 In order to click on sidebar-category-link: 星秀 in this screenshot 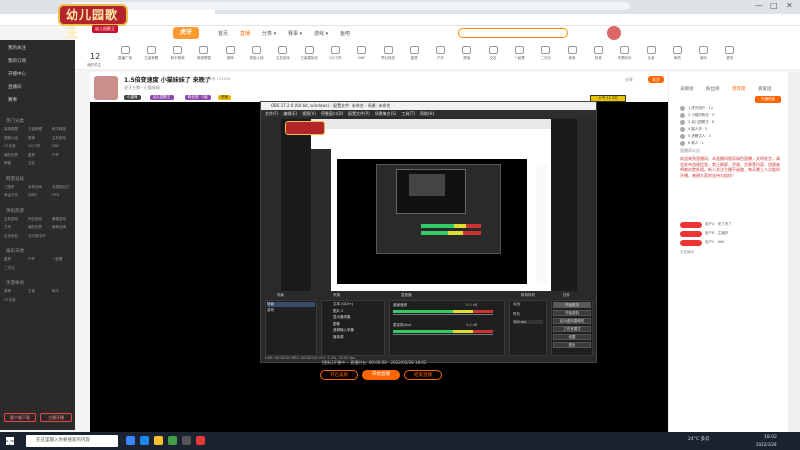, I will do `click(7, 259)`.